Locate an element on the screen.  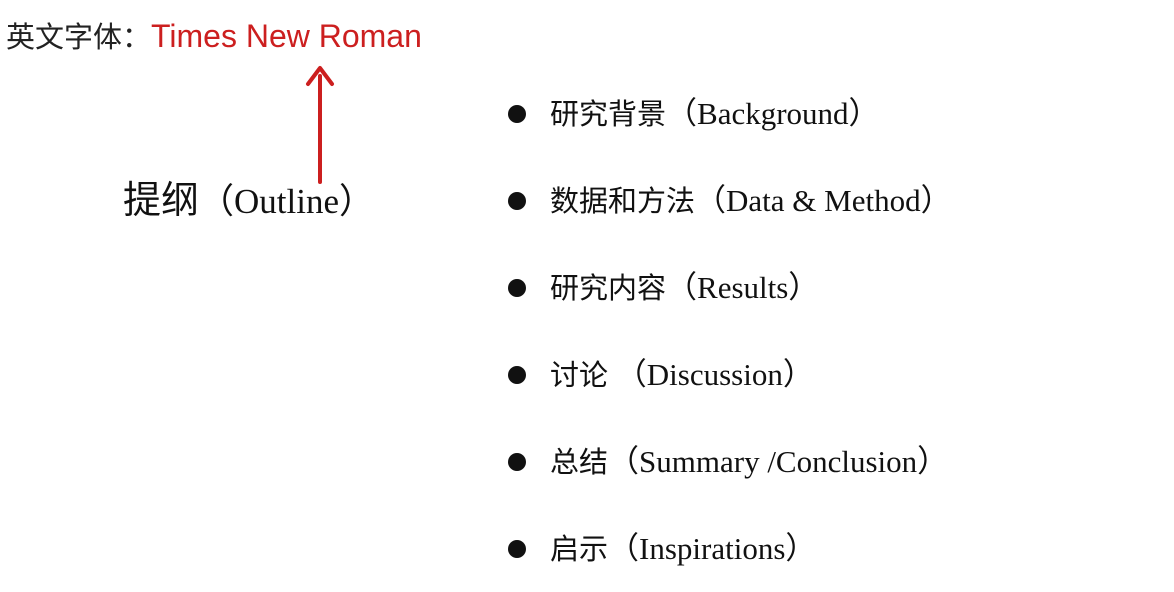
list-item-summary: 总结（Summary /Conclusion） is located at coordinates (730, 461).